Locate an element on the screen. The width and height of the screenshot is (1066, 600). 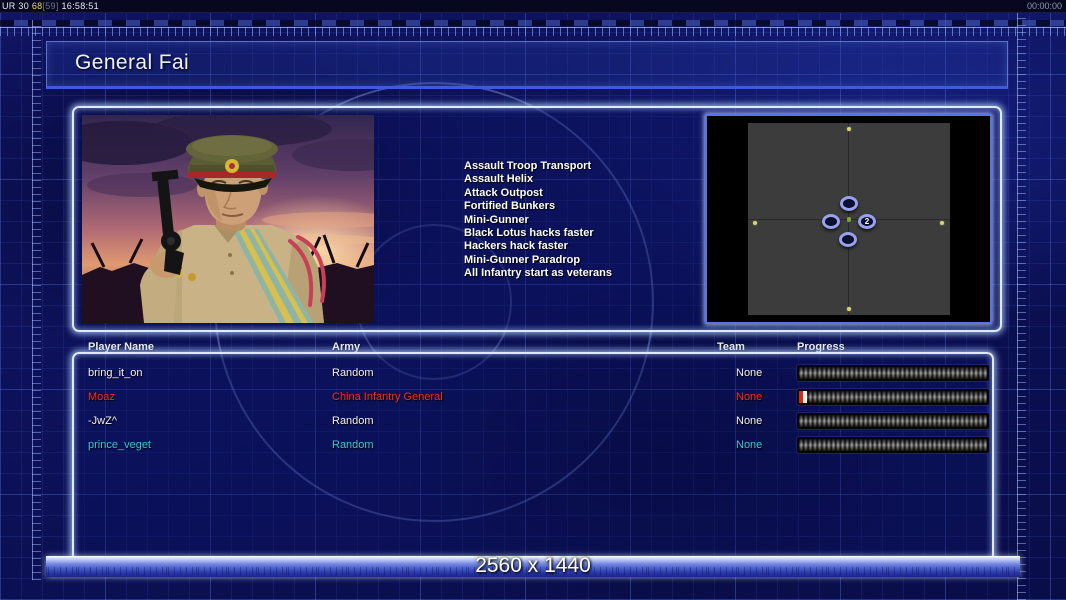
player-row: bring_it_on Random None is located at coordinates (531, 374).